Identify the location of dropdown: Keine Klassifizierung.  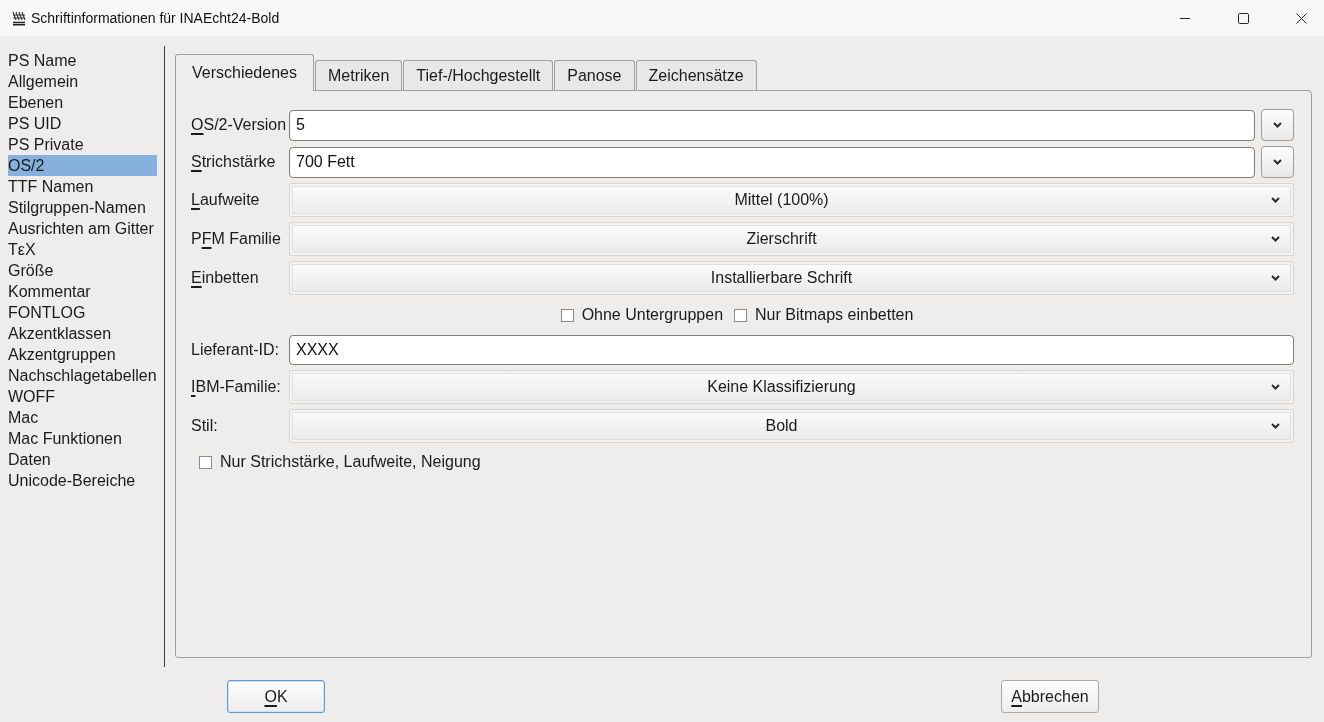
(791, 387).